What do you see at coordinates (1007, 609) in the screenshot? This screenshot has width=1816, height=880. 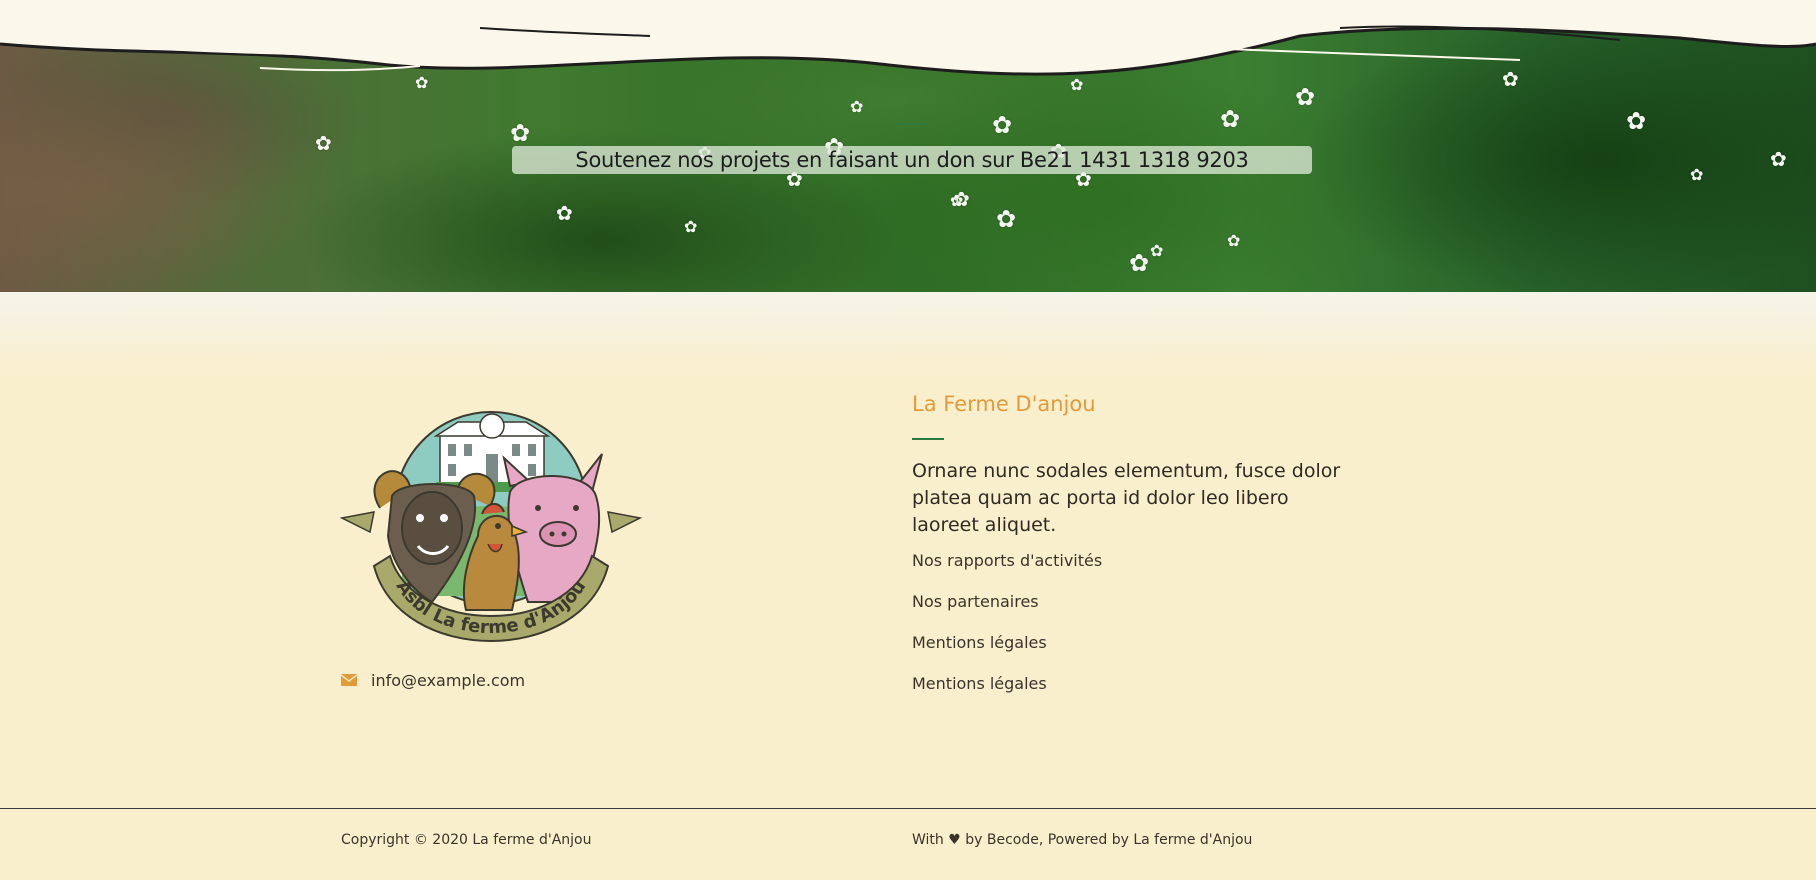 I see `footer-link-partners: Nos partenaires` at bounding box center [1007, 609].